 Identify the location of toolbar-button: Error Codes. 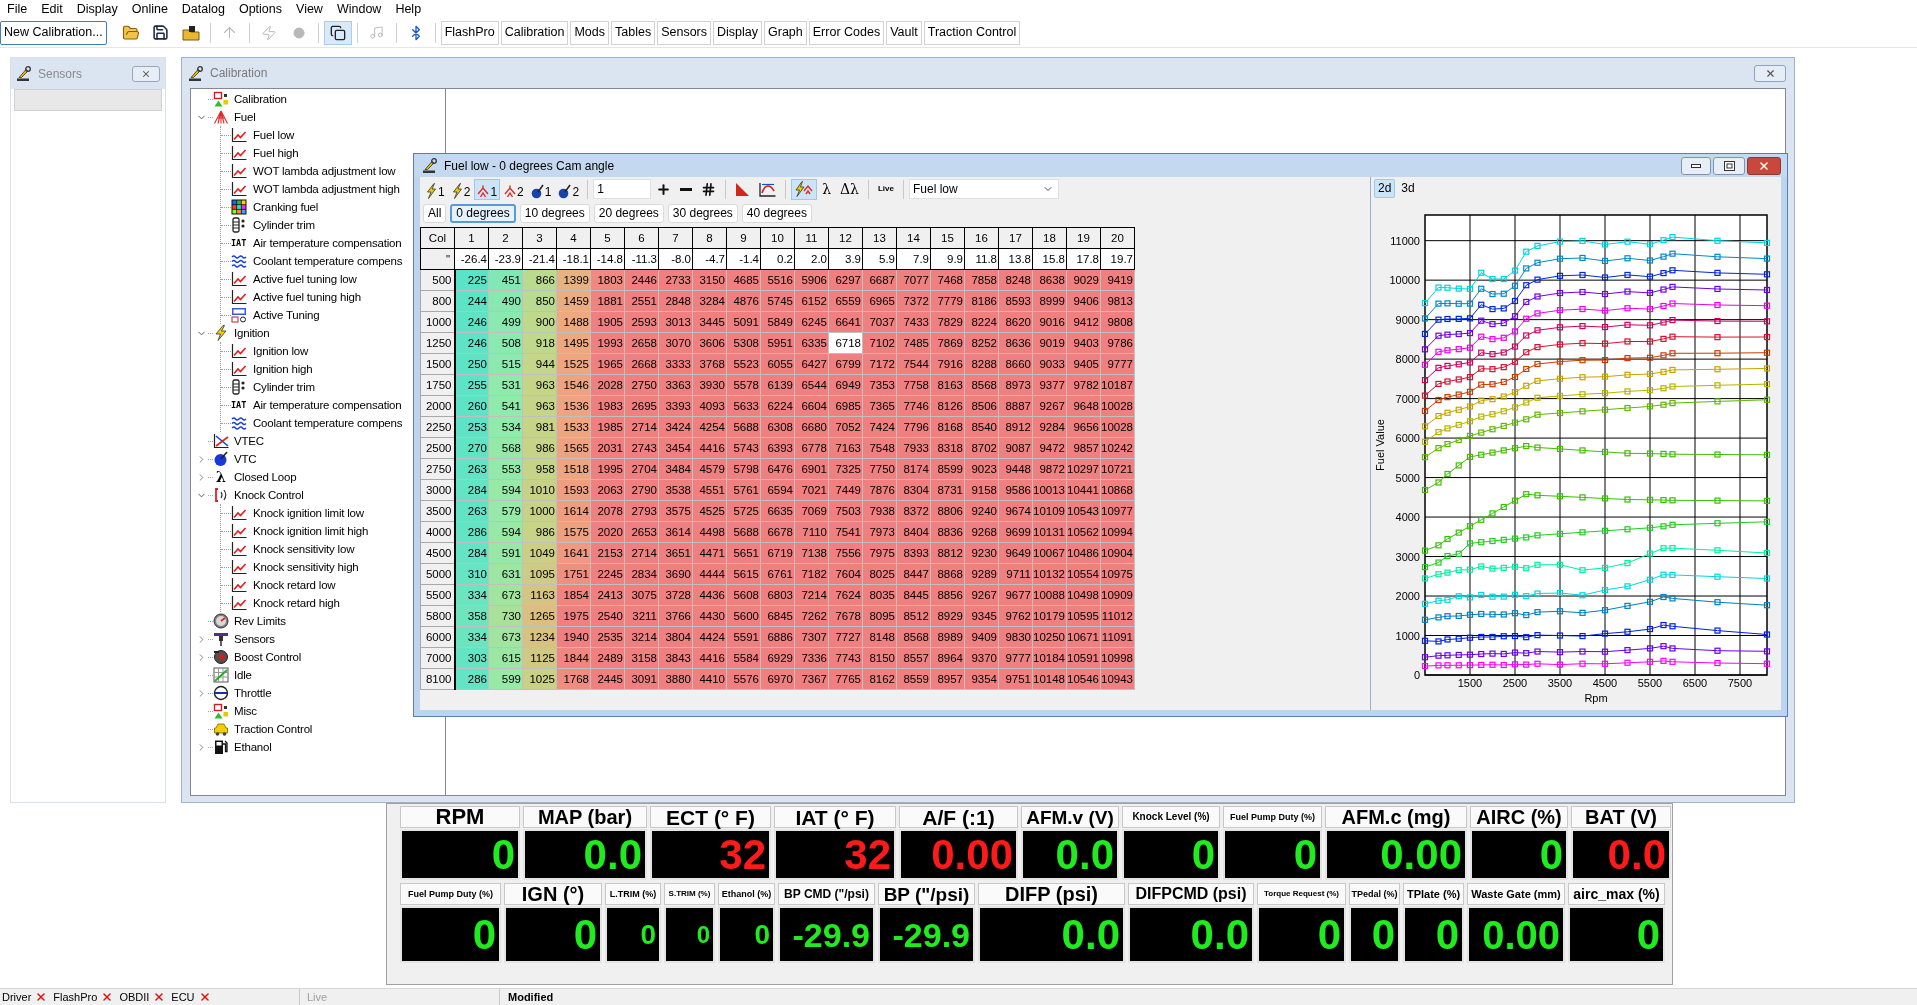
(846, 32).